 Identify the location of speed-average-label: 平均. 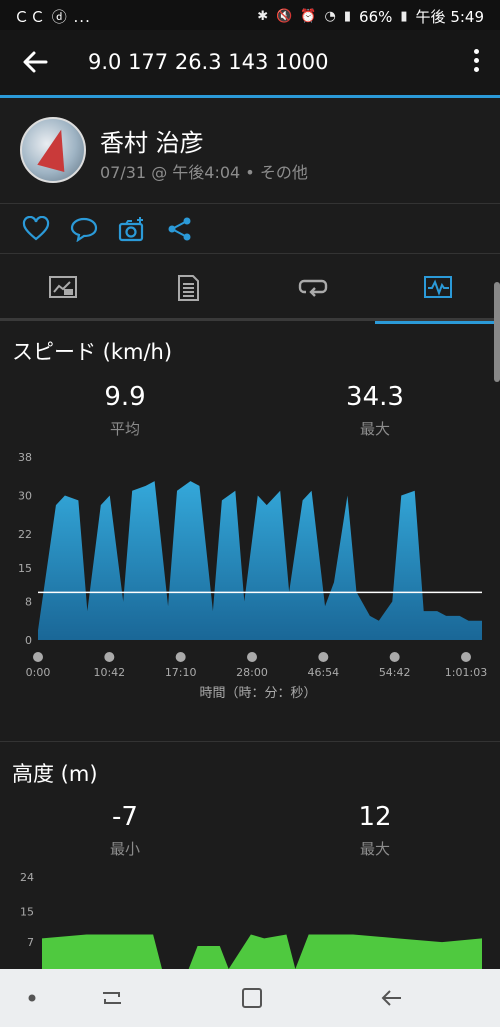
(124, 429).